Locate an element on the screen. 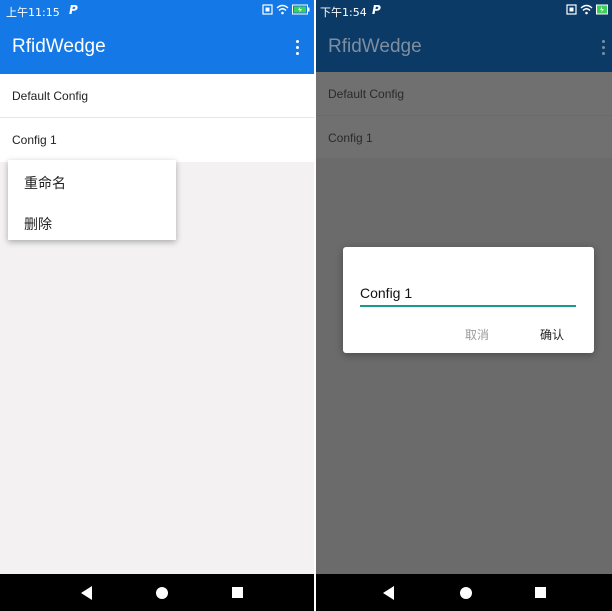 Image resolution: width=612 pixels, height=611 pixels. status-bar: 下午1:54 P is located at coordinates (464, 11).